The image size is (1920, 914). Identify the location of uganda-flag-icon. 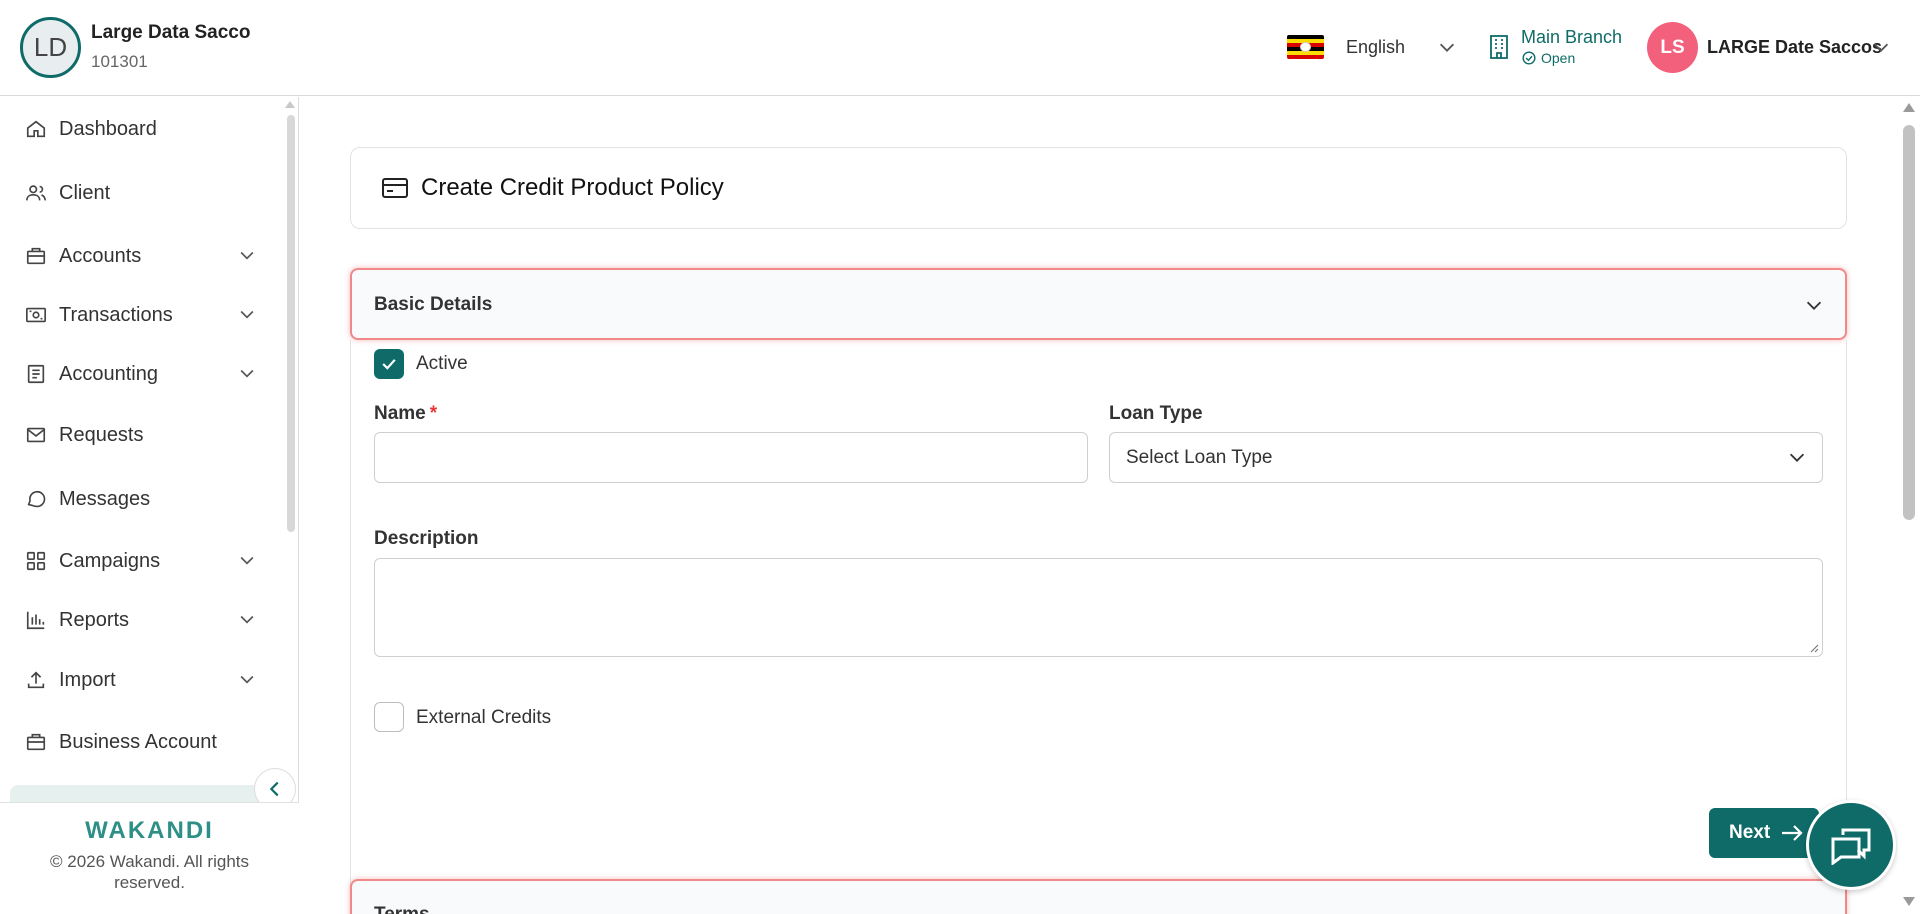
(1305, 47).